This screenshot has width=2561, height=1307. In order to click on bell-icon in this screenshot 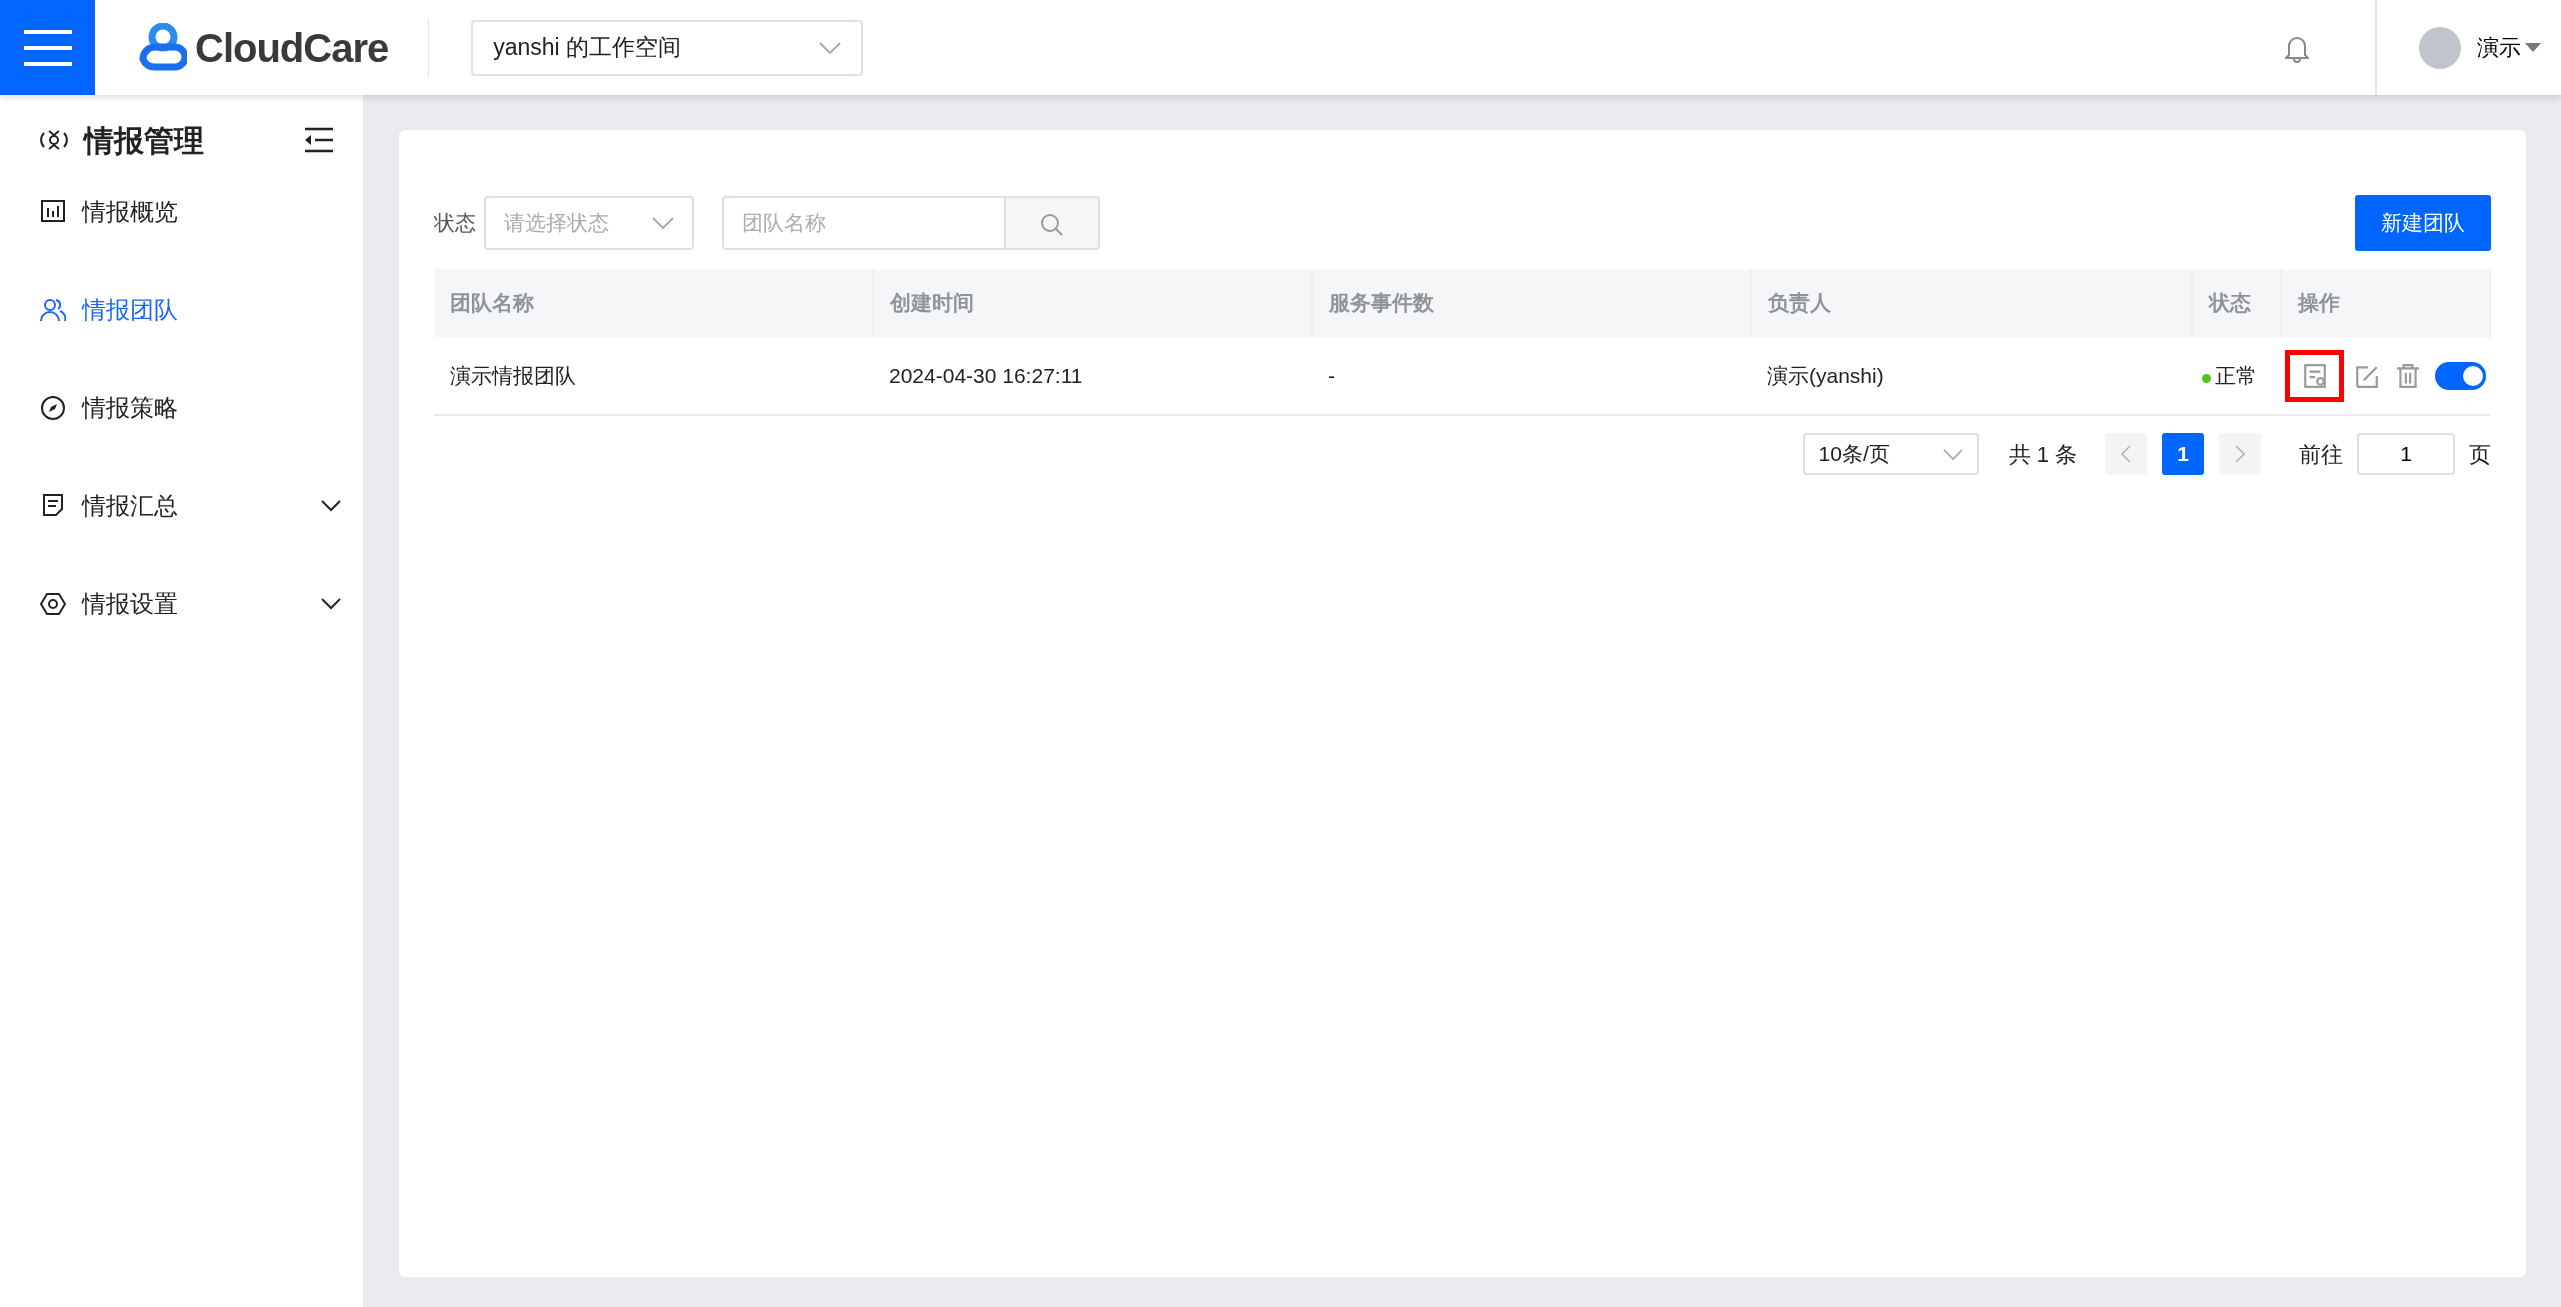, I will do `click(2297, 49)`.